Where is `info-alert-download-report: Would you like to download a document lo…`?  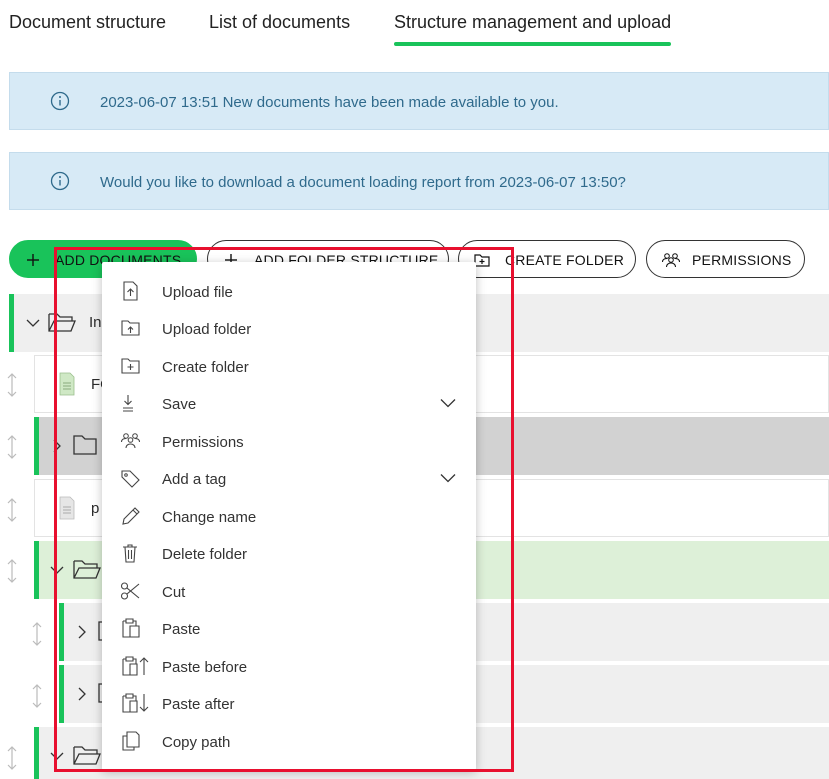 info-alert-download-report: Would you like to download a document lo… is located at coordinates (419, 181).